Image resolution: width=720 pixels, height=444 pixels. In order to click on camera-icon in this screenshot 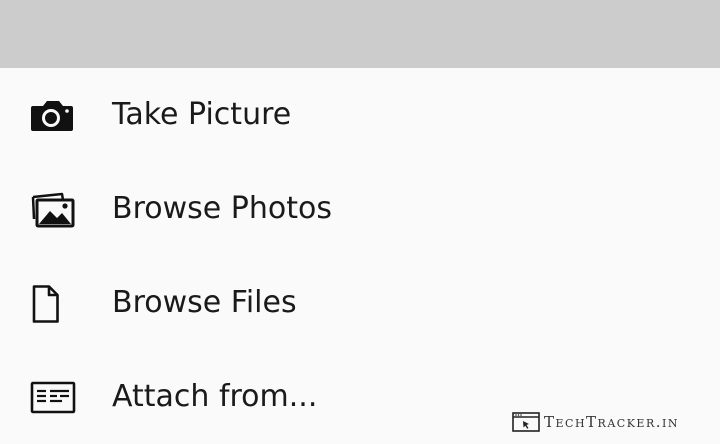, I will do `click(53, 116)`.